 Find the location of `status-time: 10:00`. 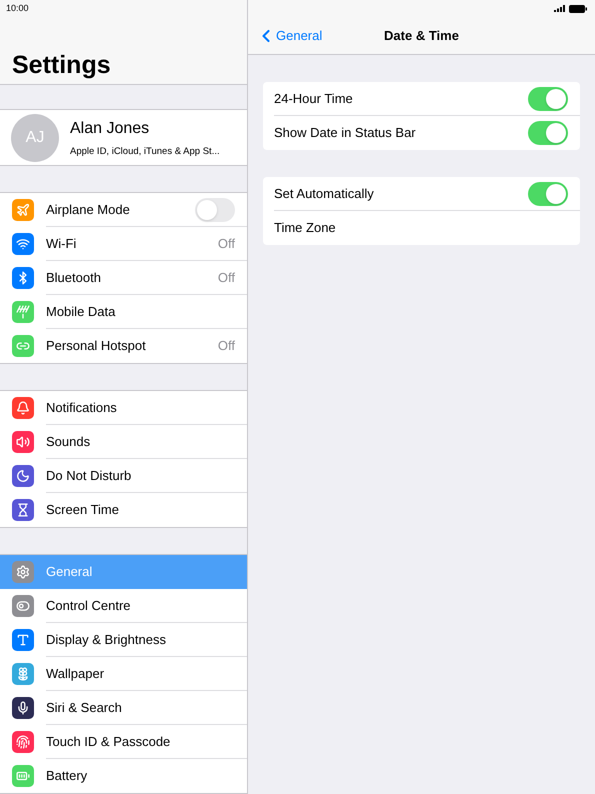

status-time: 10:00 is located at coordinates (17, 8).